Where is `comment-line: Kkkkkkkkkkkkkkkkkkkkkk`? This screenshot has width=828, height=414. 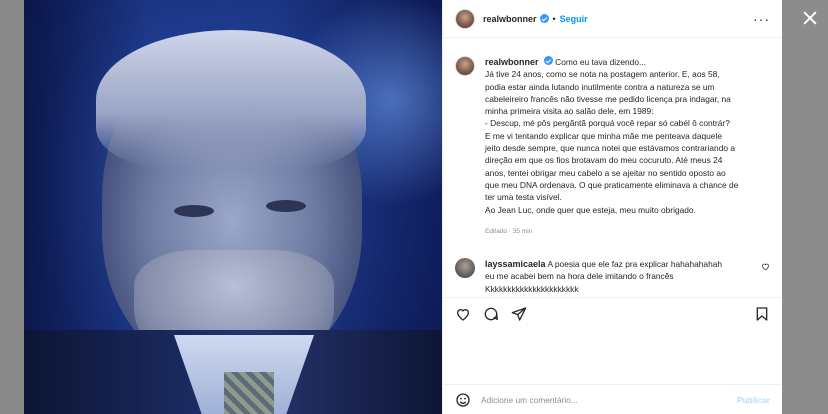 comment-line: Kkkkkkkkkkkkkkkkkkkkkk is located at coordinates (532, 288).